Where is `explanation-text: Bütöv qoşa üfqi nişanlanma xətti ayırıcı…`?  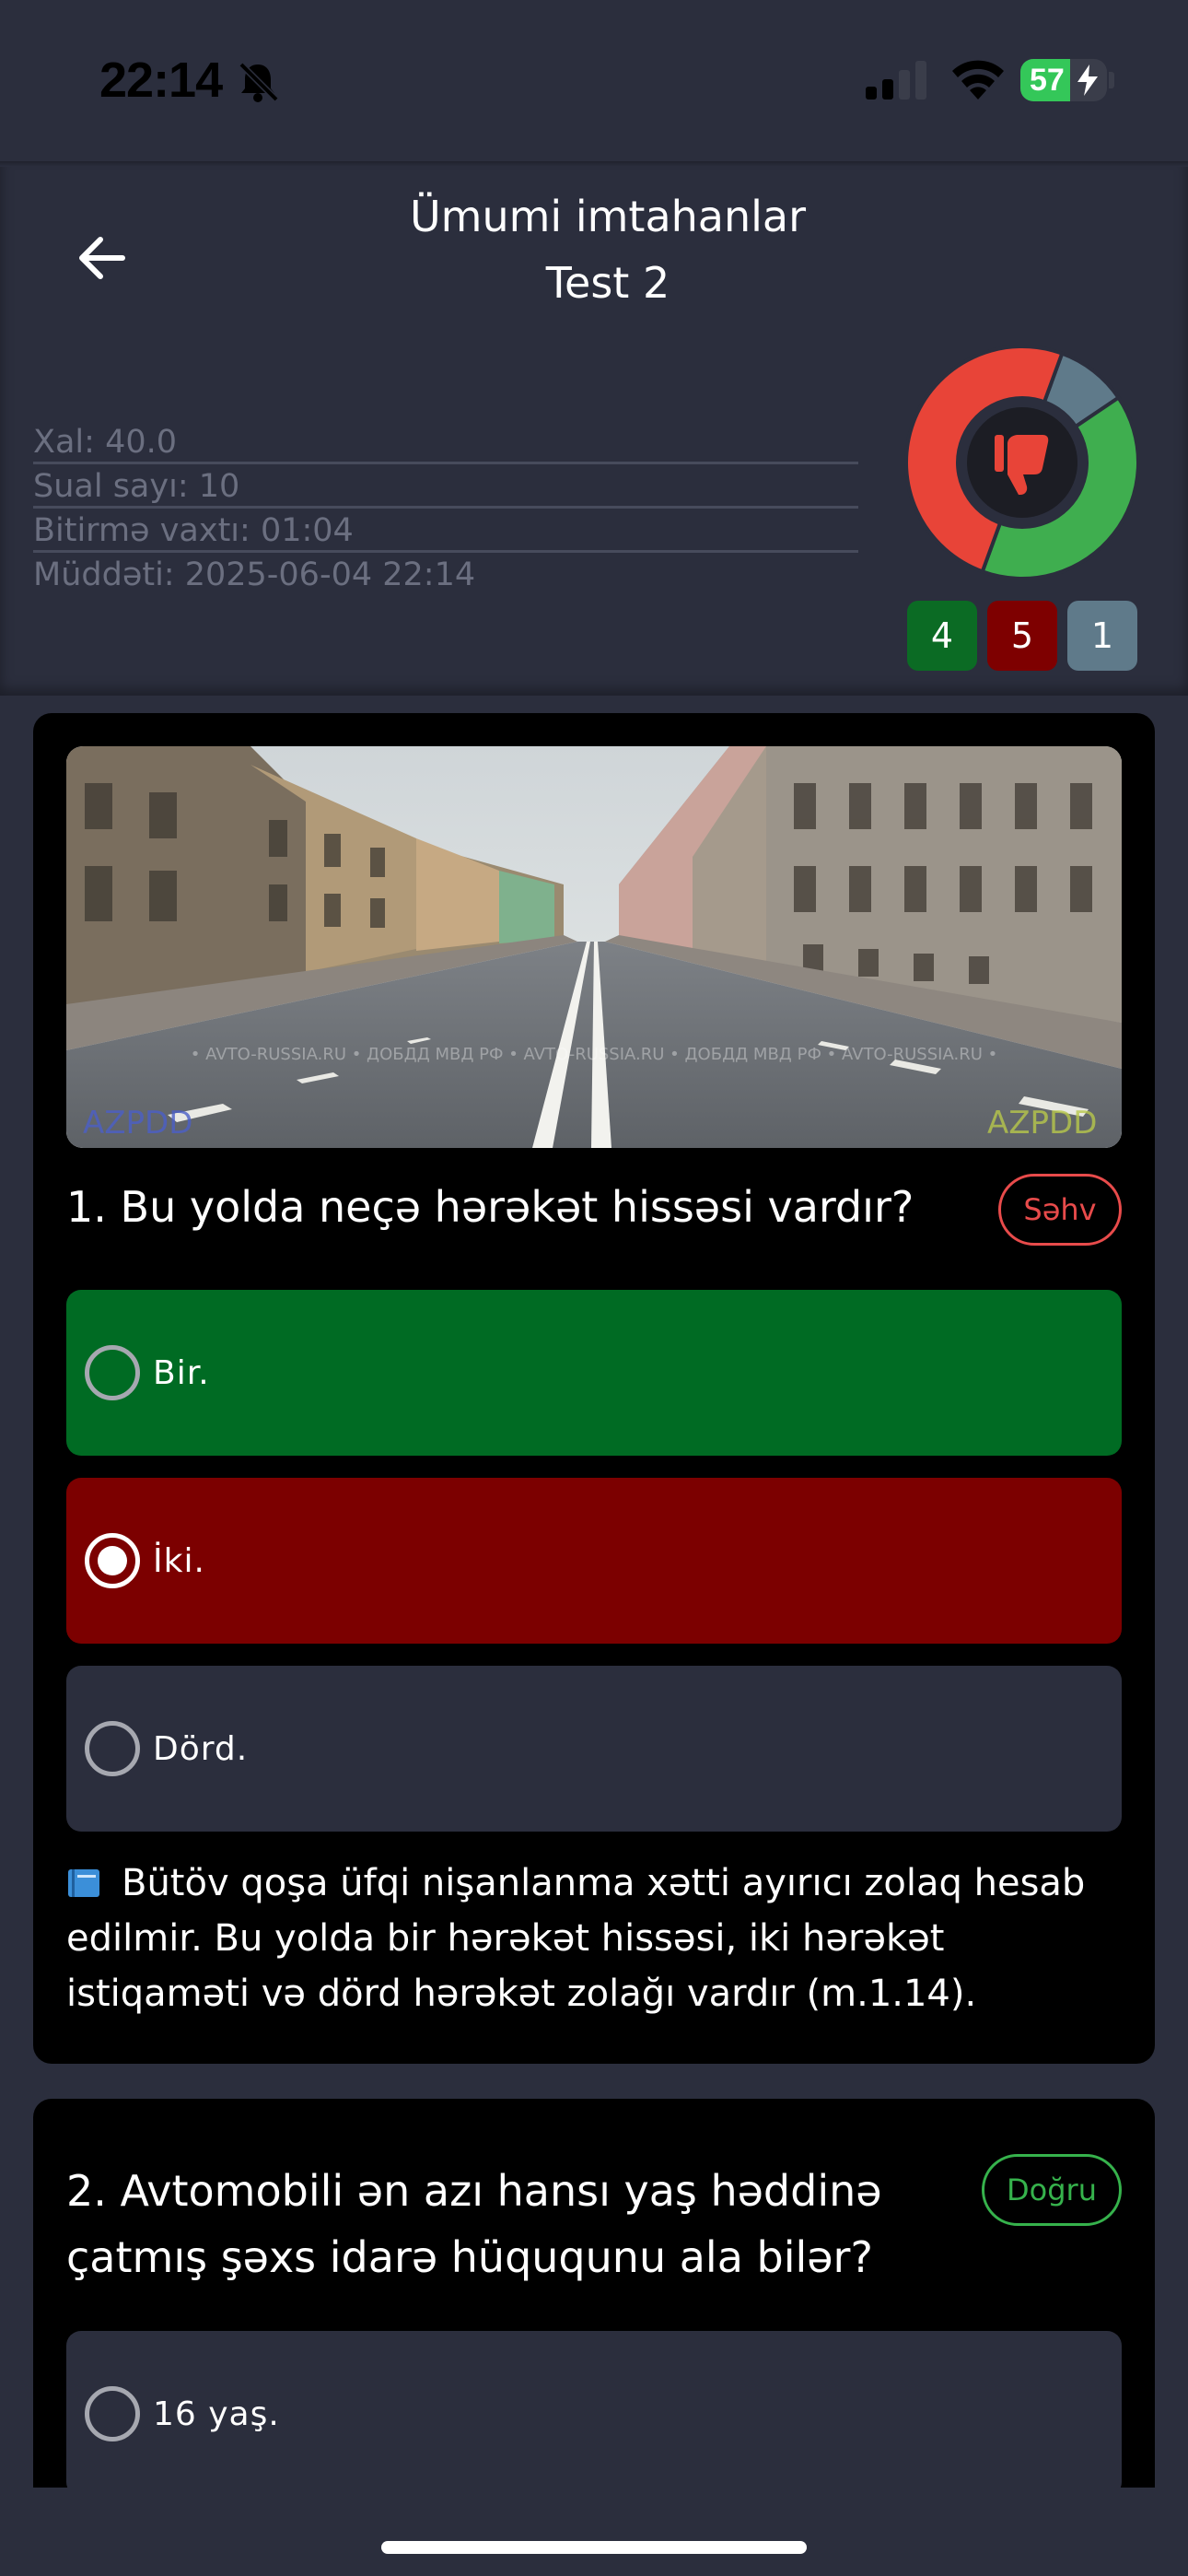
explanation-text: Bütöv qoşa üfqi nişanlanma xətti ayırıcı… is located at coordinates (576, 1938).